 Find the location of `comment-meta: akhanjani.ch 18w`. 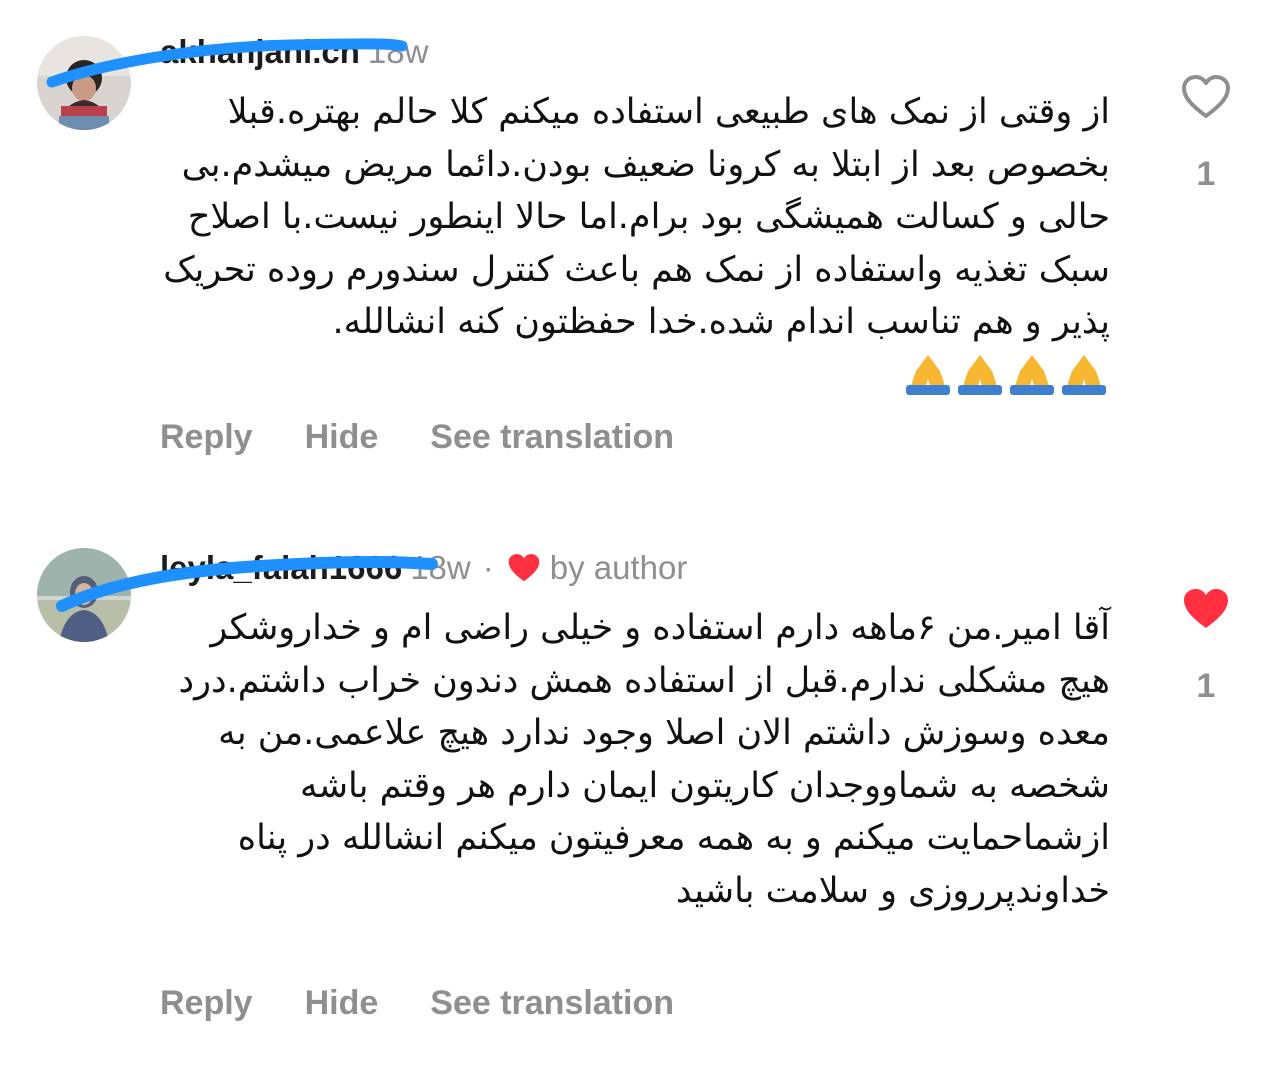

comment-meta: akhanjani.ch 18w is located at coordinates (294, 52).